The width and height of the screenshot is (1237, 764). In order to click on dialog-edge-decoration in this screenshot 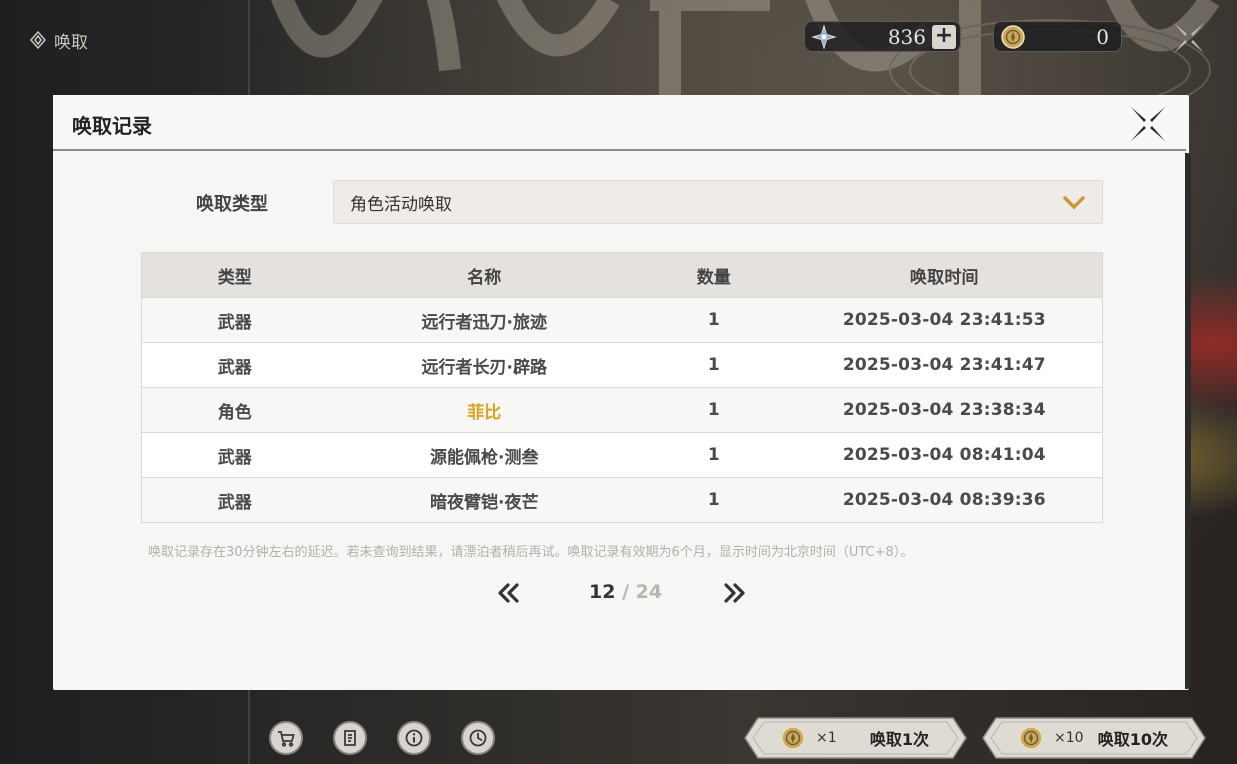, I will do `click(1188, 421)`.